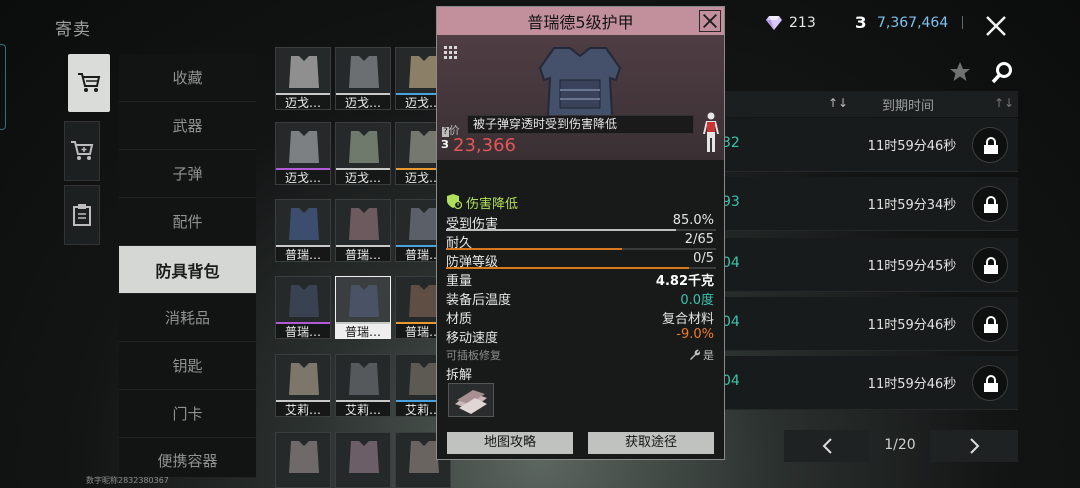  Describe the element at coordinates (693, 220) in the screenshot. I see `stat-value: 85.0%` at that location.